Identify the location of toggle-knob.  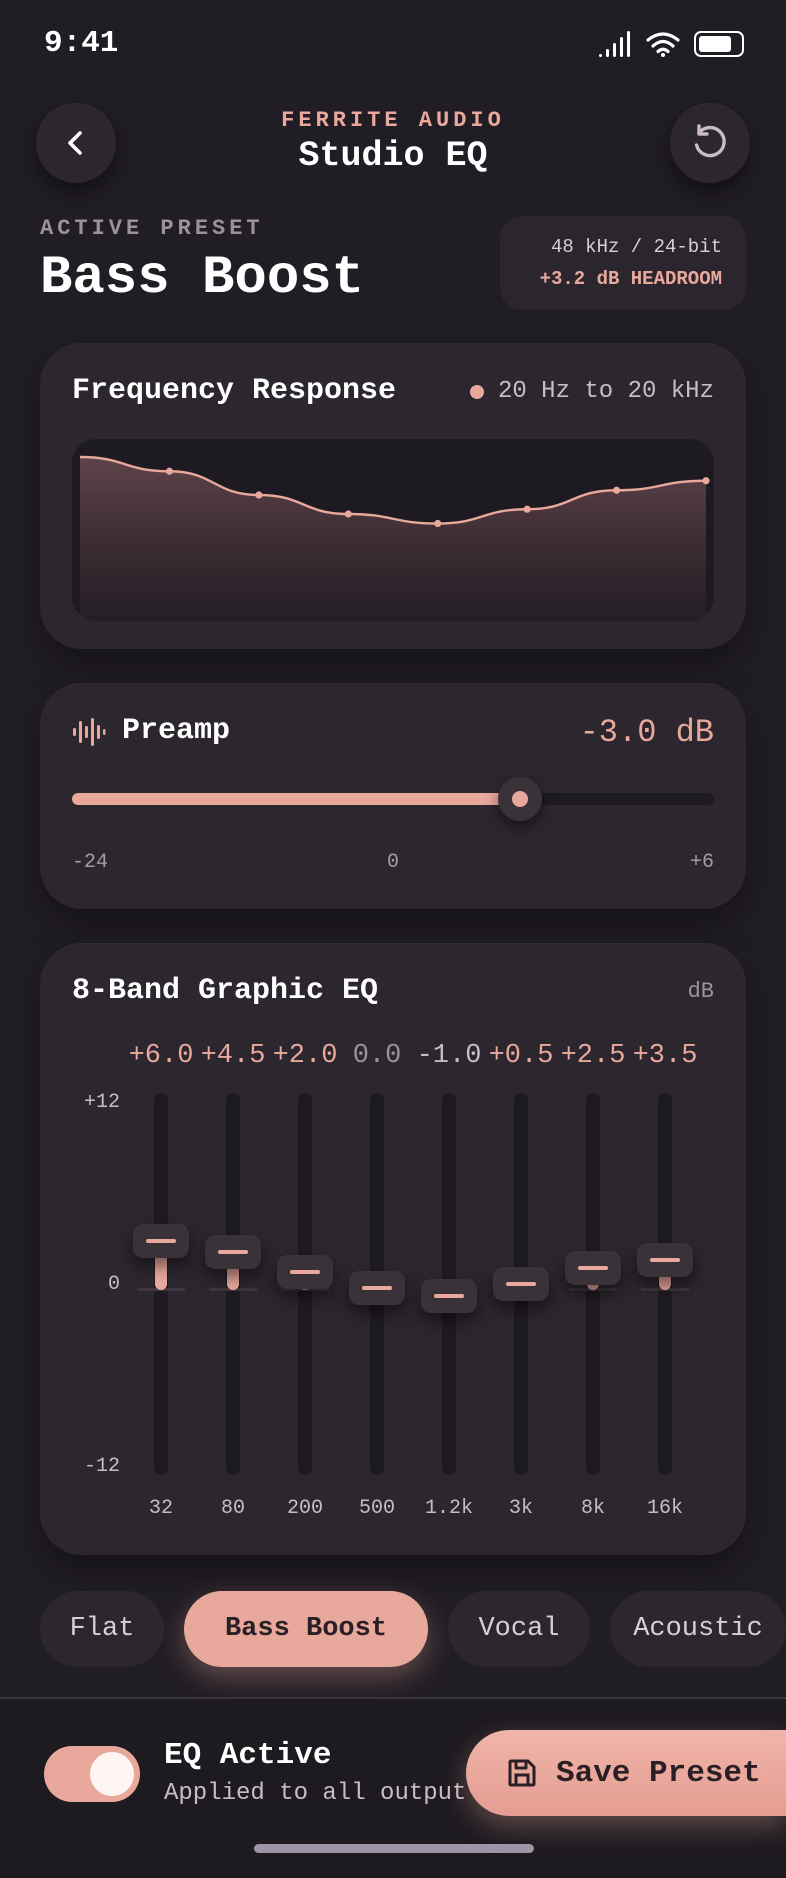
(112, 1774).